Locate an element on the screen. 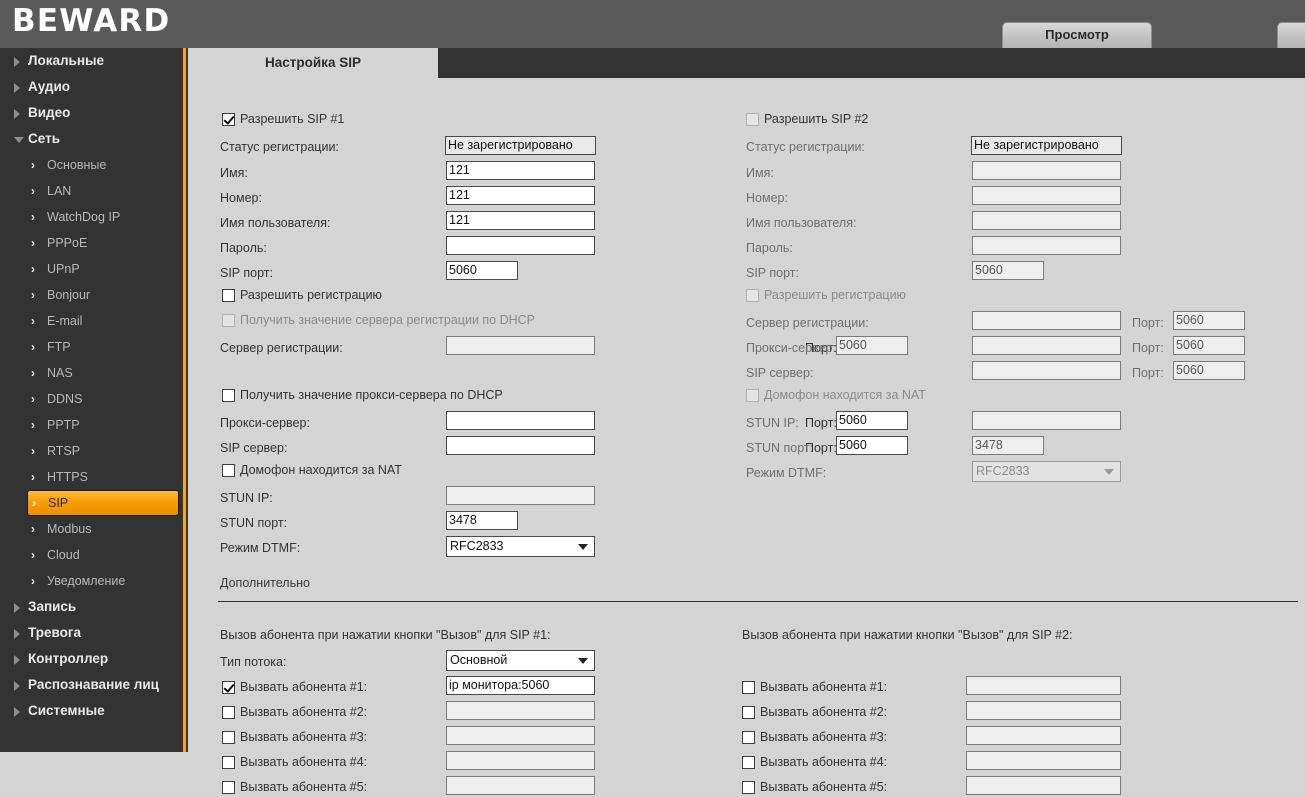  sip2-call-3-checkbox: Вызвать абонента #3: is located at coordinates (814, 737).